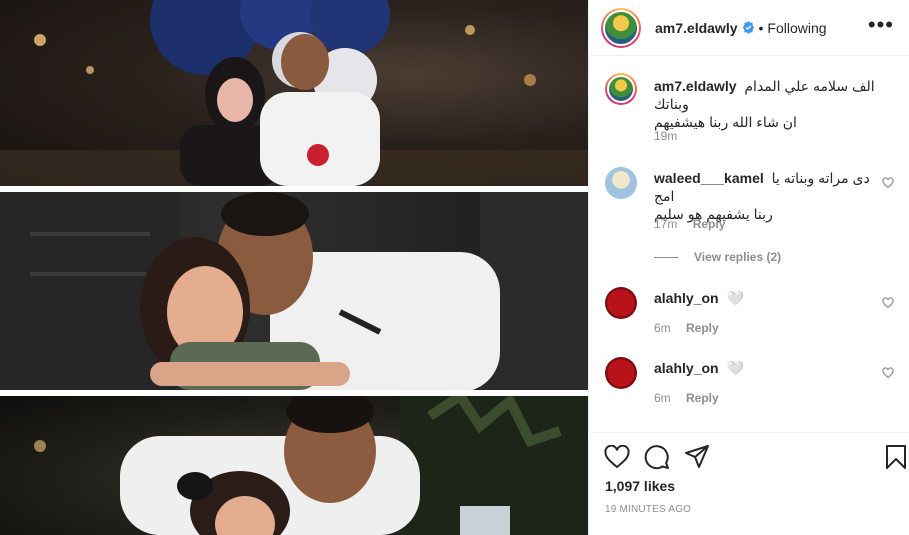 Image resolution: width=909 pixels, height=535 pixels. What do you see at coordinates (796, 28) in the screenshot?
I see `following-button: Following` at bounding box center [796, 28].